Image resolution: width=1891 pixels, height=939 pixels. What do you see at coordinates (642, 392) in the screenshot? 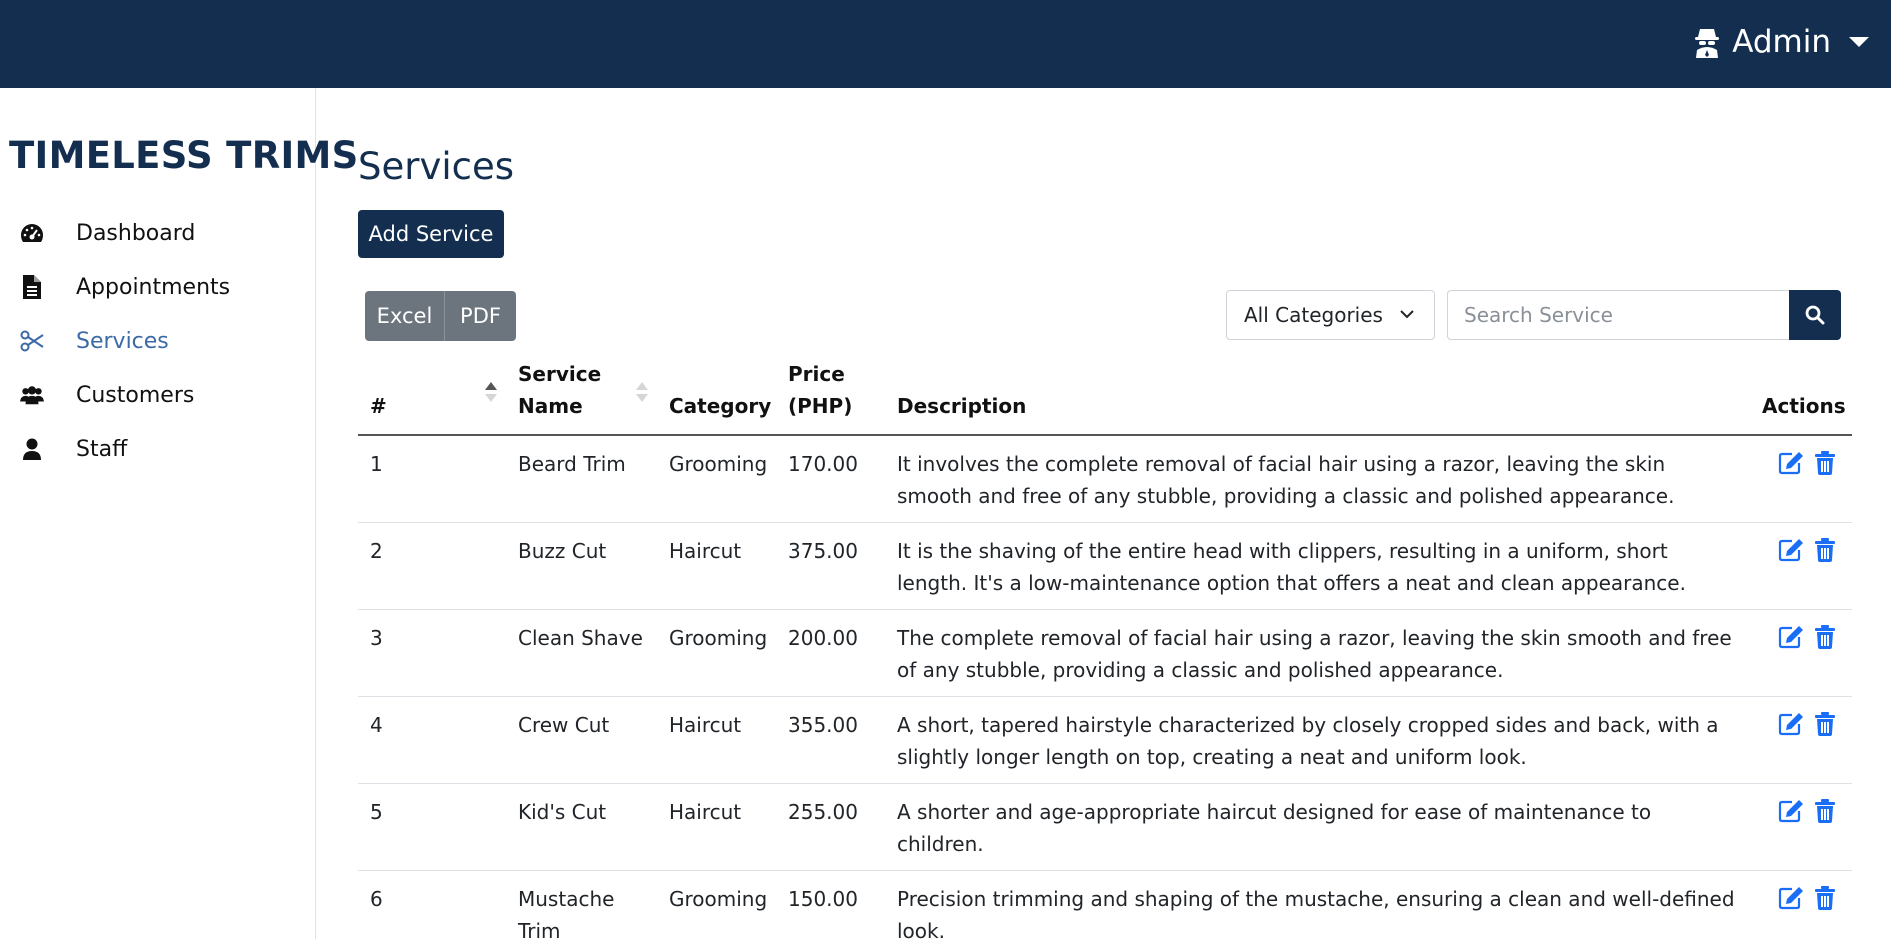
I see `sort-icon` at bounding box center [642, 392].